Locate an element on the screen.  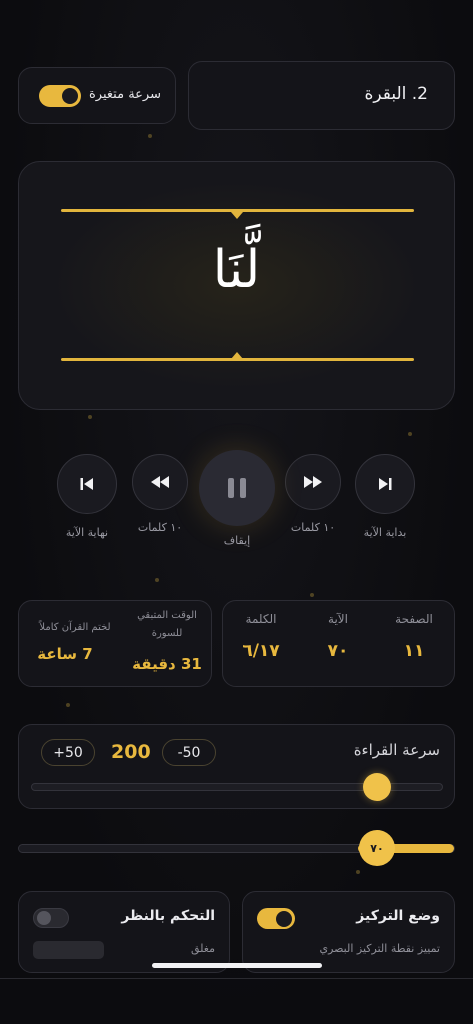
divider is located at coordinates (236, 978).